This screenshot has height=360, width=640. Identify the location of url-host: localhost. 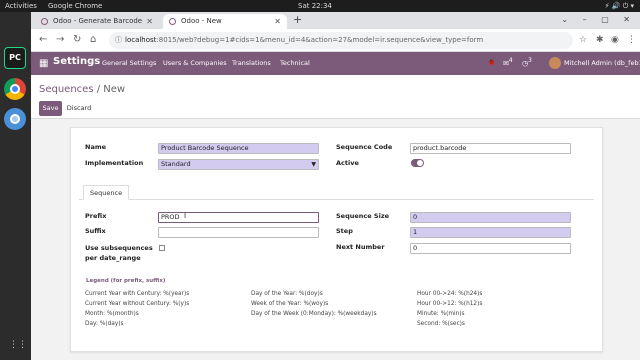
(141, 40).